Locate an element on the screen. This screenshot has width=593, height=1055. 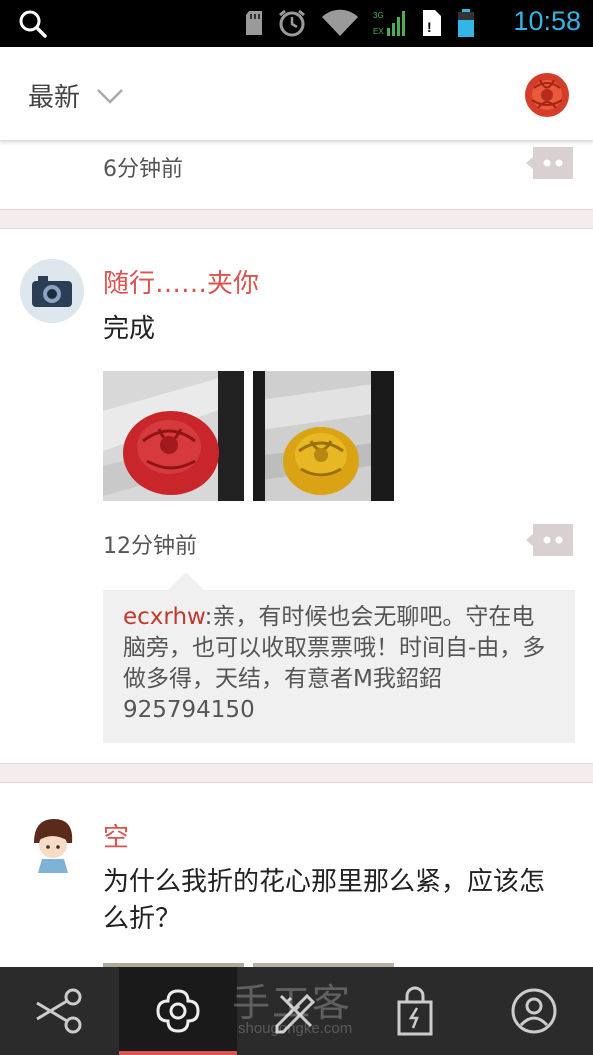
sort-filter-dropdown: 最新 is located at coordinates (76, 95).